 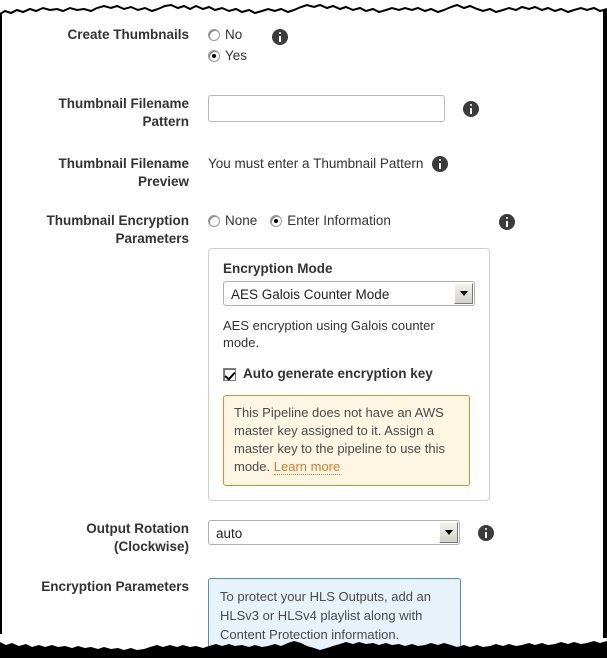 I want to click on radio-option-enter-information: Enter Information, so click(x=330, y=221).